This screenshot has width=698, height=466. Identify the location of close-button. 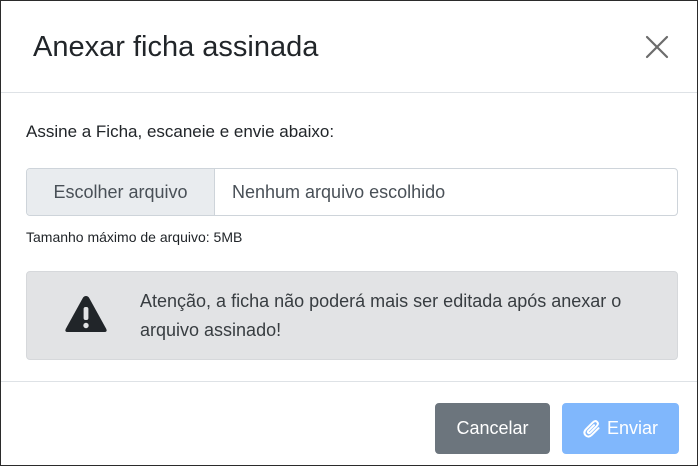
(657, 47).